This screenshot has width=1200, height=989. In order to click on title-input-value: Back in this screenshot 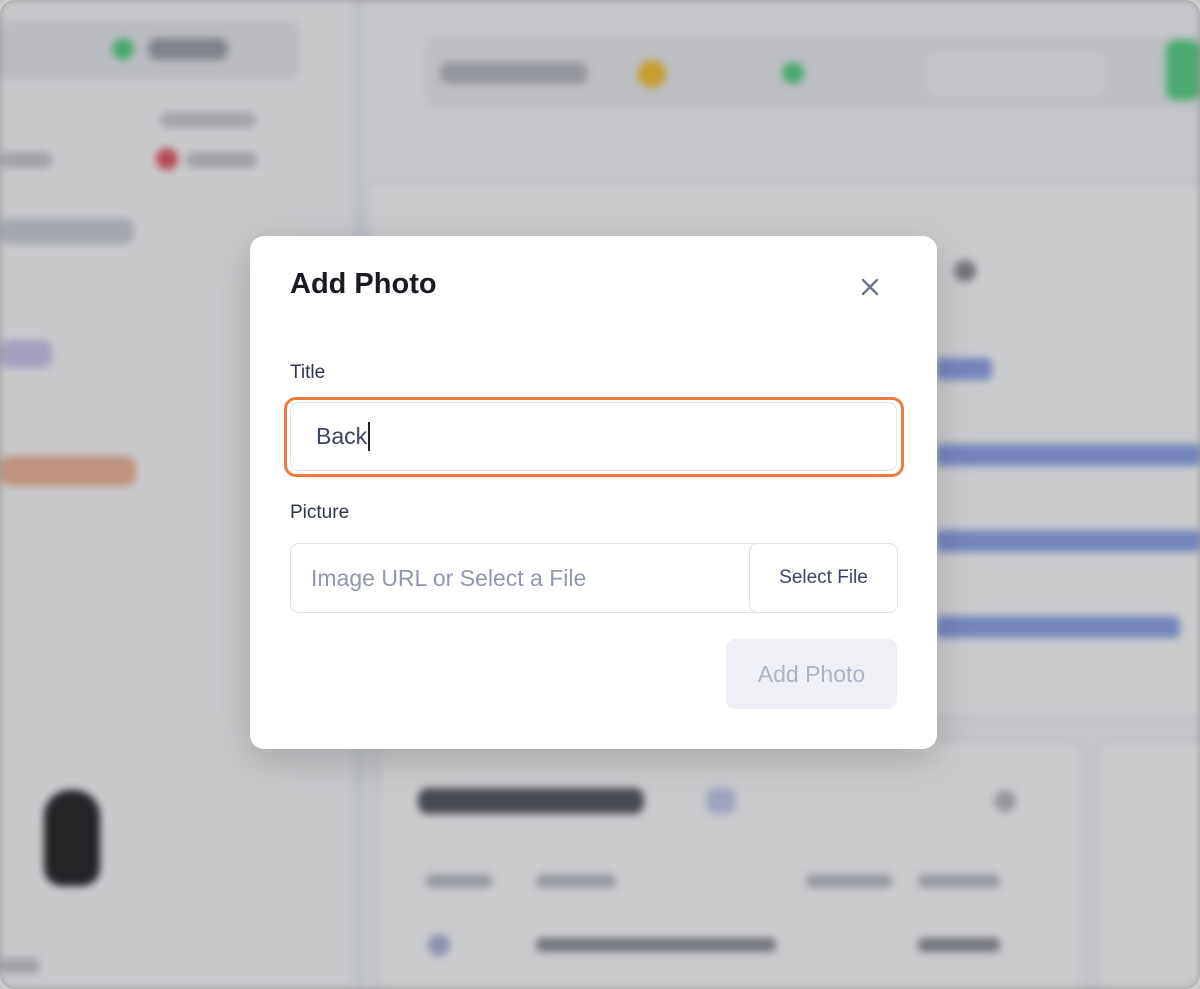, I will do `click(342, 436)`.